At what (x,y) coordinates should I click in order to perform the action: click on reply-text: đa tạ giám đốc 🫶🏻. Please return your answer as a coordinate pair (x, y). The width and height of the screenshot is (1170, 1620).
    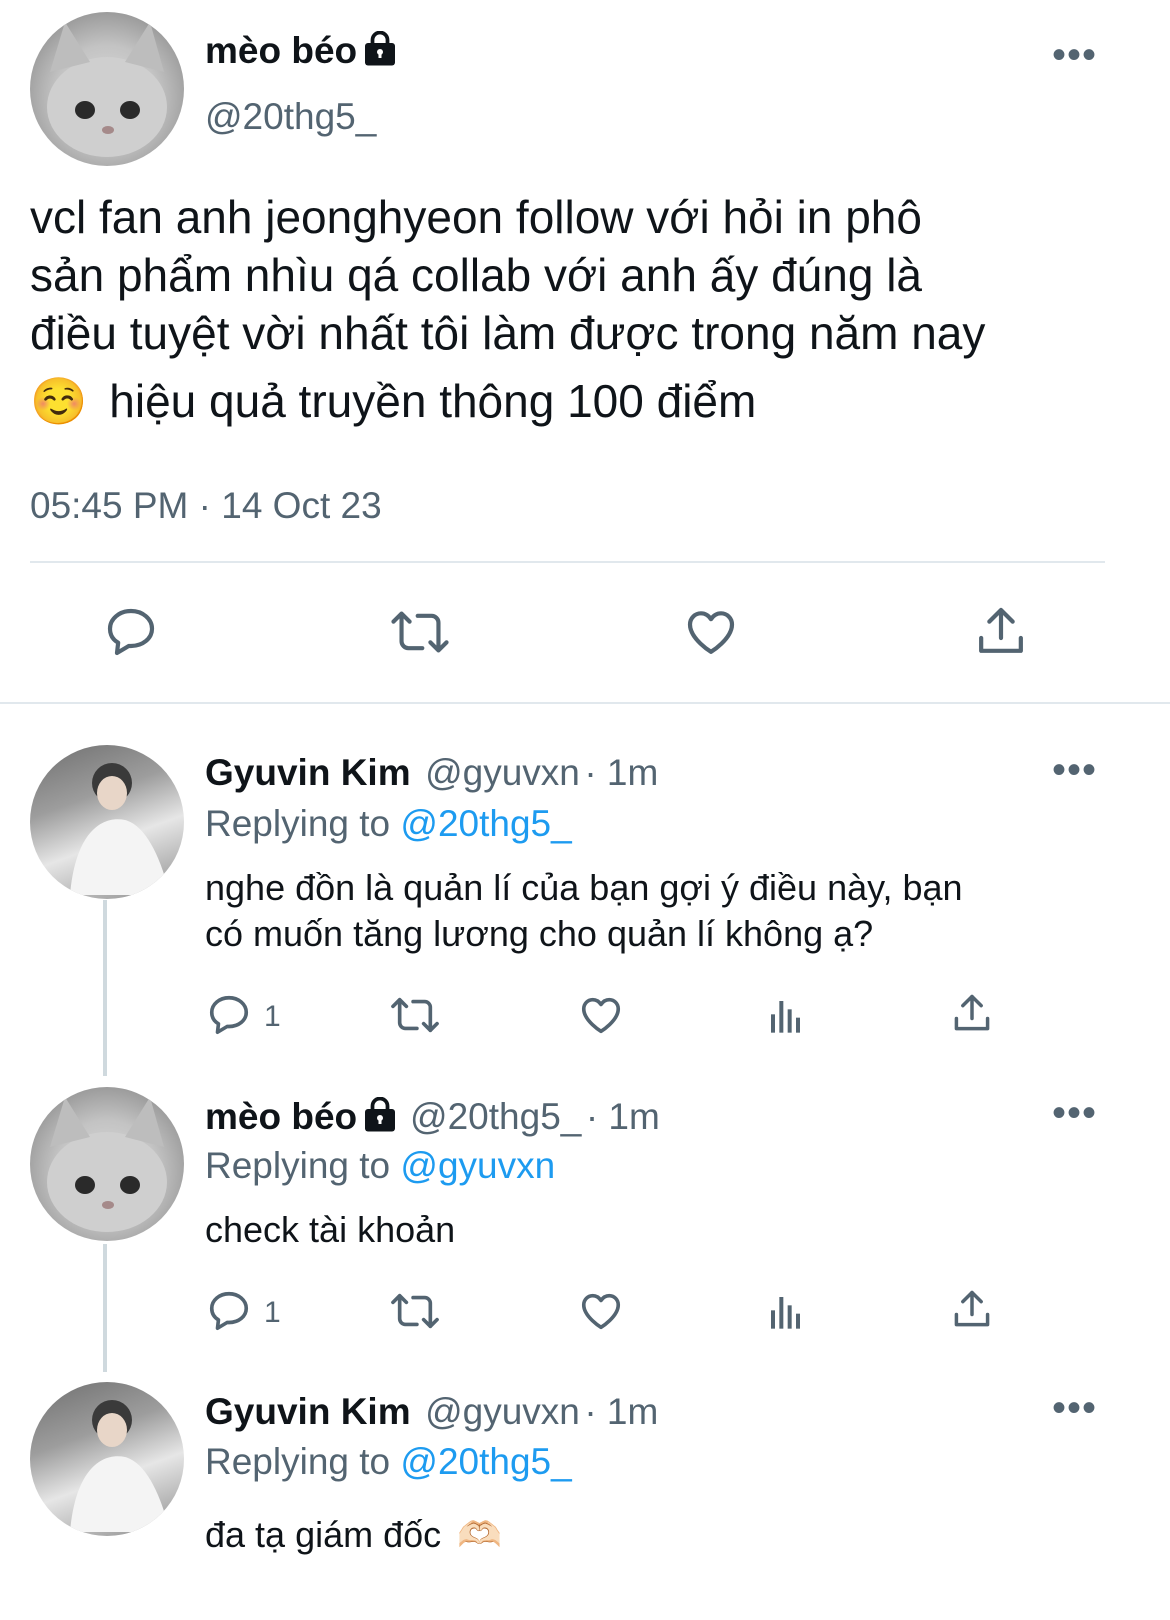
    Looking at the image, I should click on (353, 1535).